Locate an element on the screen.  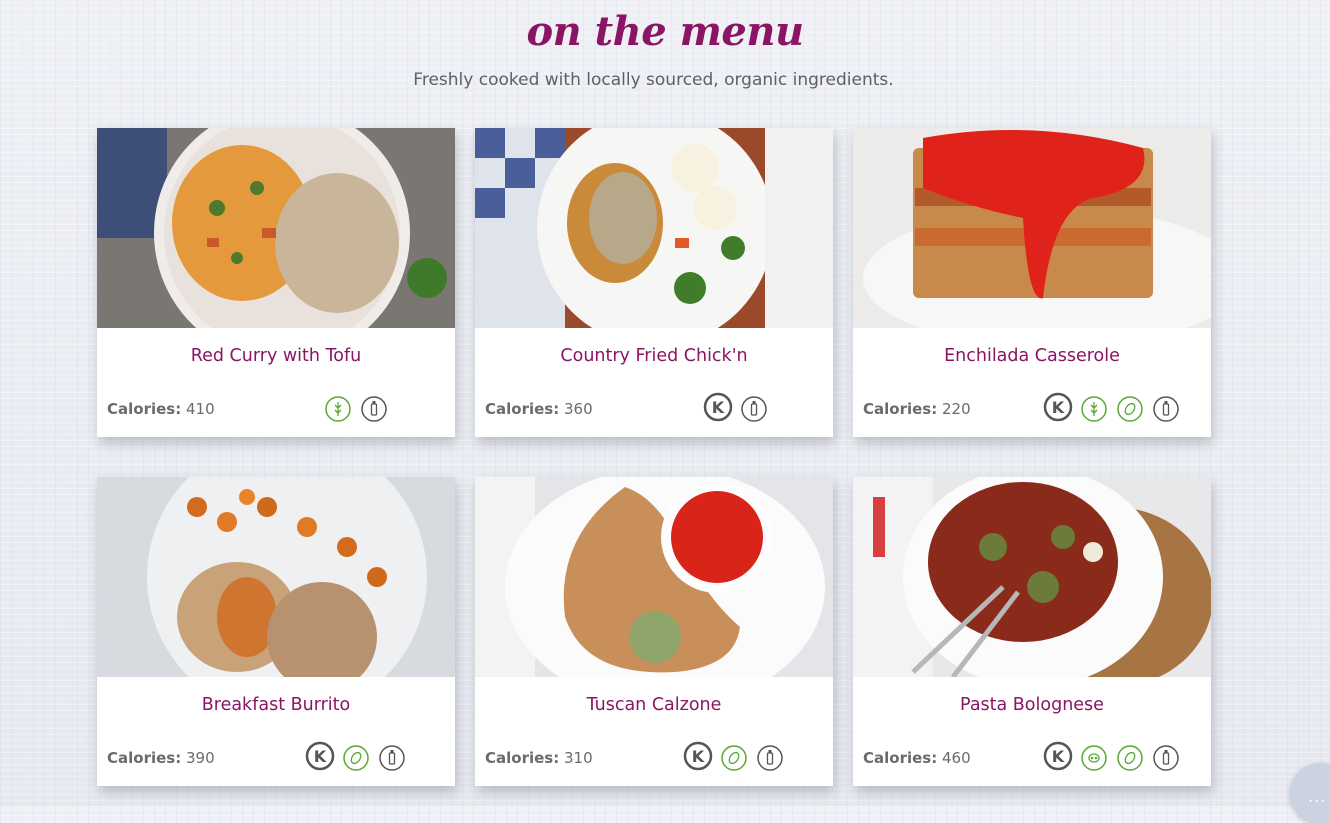
calories-text: Calories: 410 is located at coordinates (161, 409).